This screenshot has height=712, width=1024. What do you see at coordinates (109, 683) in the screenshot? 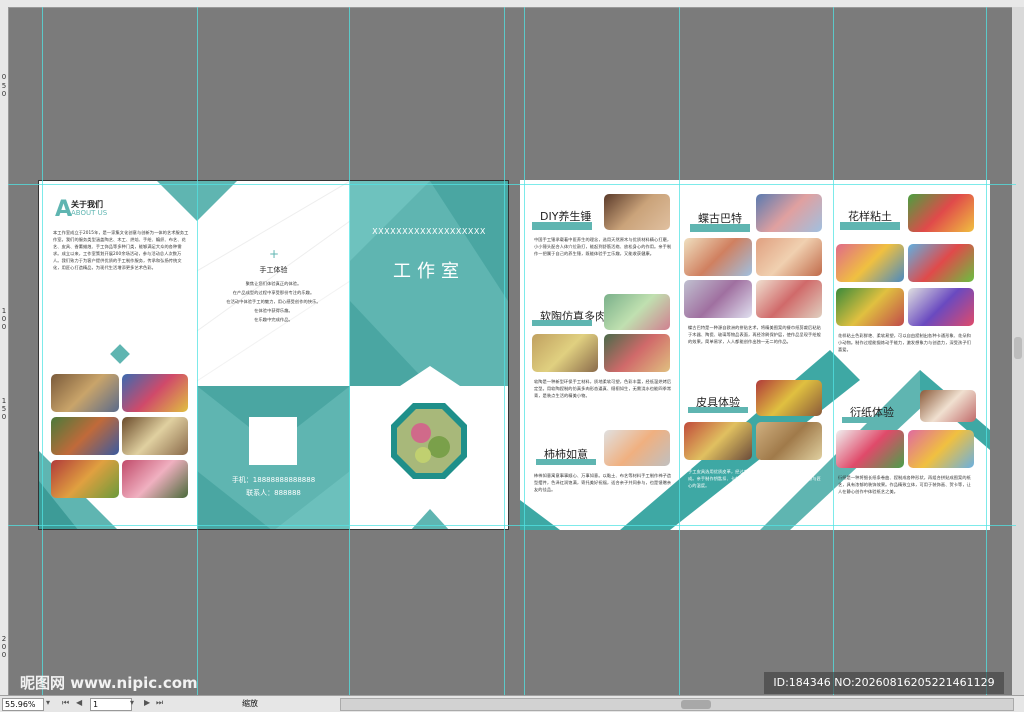
I see `watermark-site: 昵图网 www.nipic.com` at bounding box center [109, 683].